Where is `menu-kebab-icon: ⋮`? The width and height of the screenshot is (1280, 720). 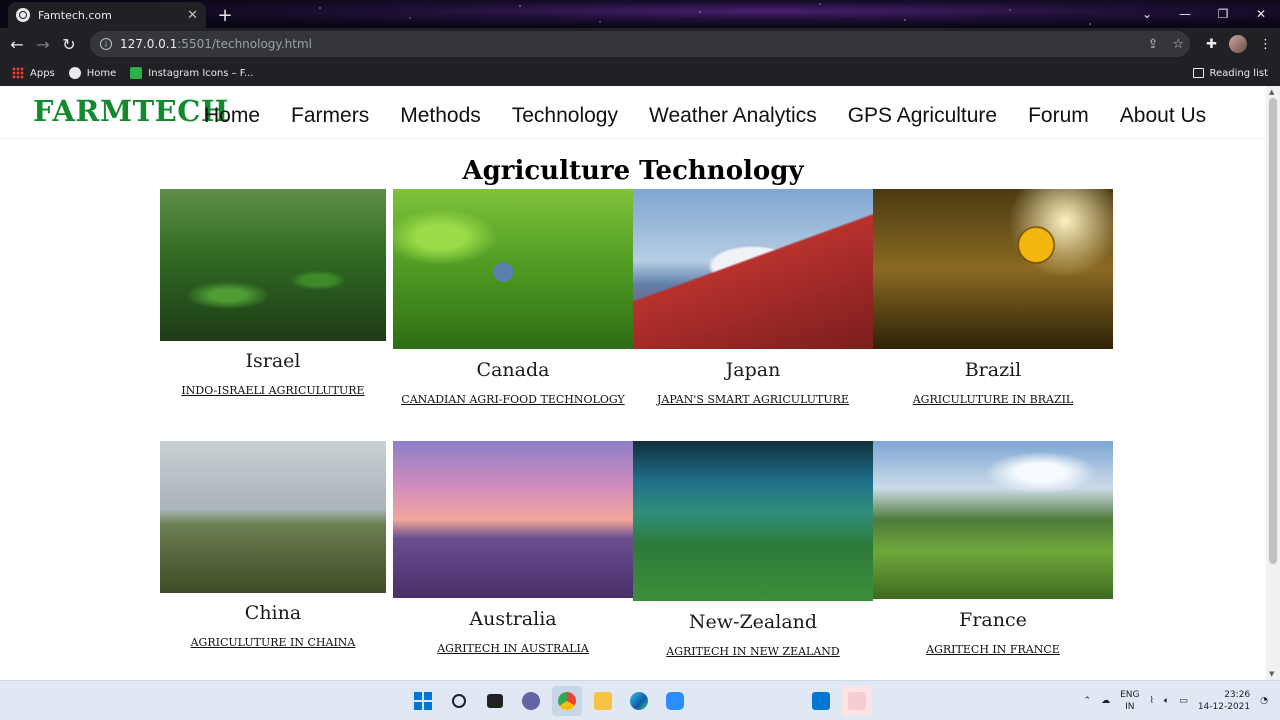 menu-kebab-icon: ⋮ is located at coordinates (1265, 44).